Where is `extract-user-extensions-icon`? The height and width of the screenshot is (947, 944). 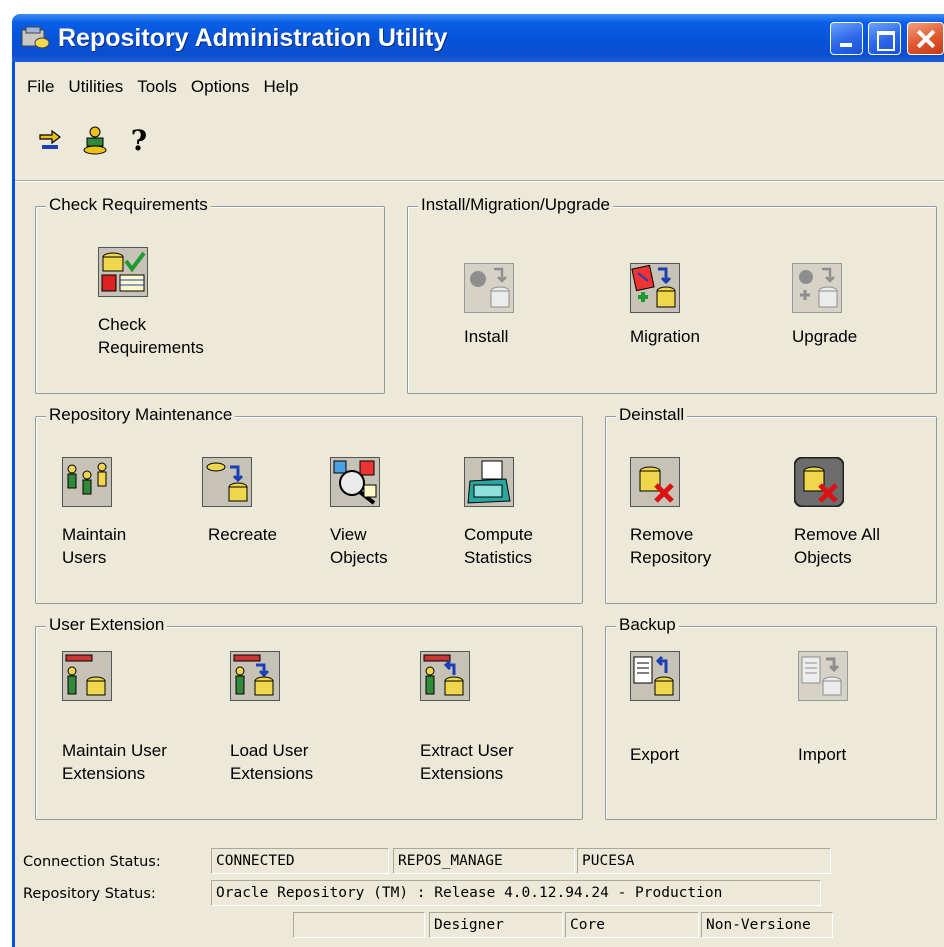 extract-user-extensions-icon is located at coordinates (445, 676).